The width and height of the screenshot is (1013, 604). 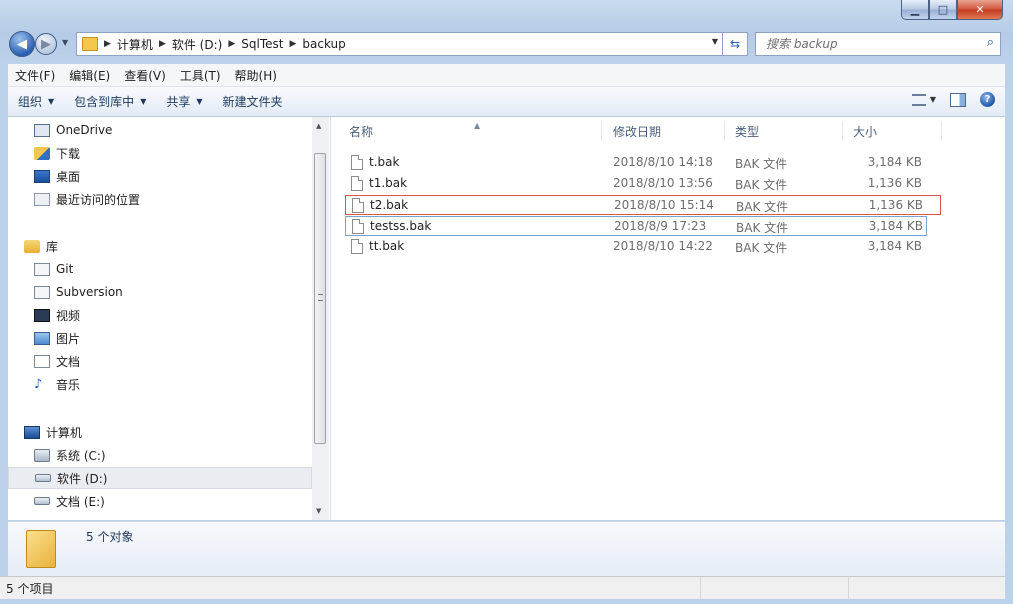 What do you see at coordinates (715, 41) in the screenshot?
I see `address-dropdown-icon: ▼` at bounding box center [715, 41].